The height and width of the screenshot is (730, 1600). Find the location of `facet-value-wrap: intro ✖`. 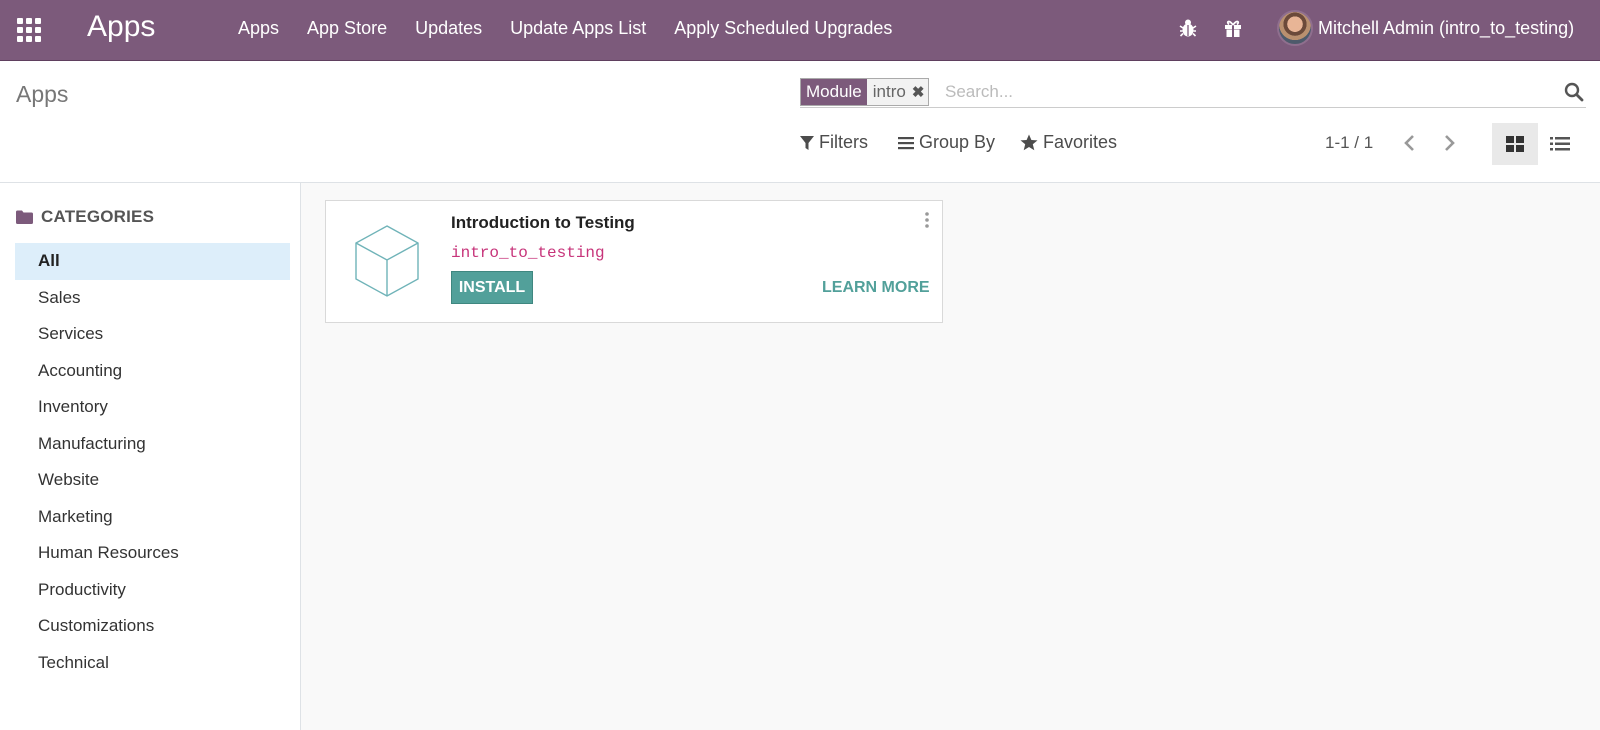

facet-value-wrap: intro ✖ is located at coordinates (897, 92).